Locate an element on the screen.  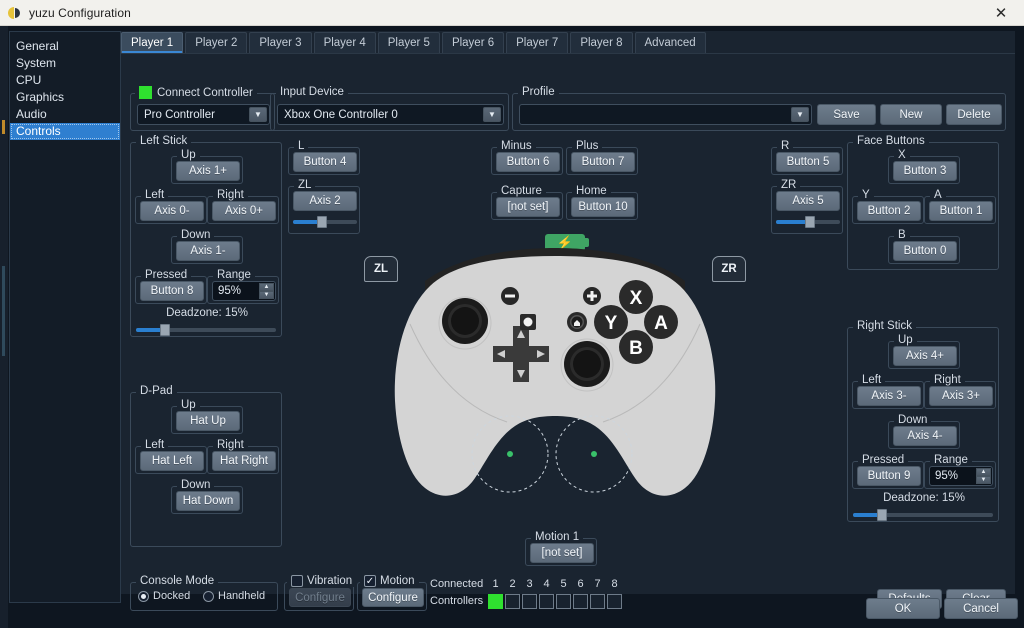
console-mode-handheld-label: Handheld is located at coordinates (242, 596).